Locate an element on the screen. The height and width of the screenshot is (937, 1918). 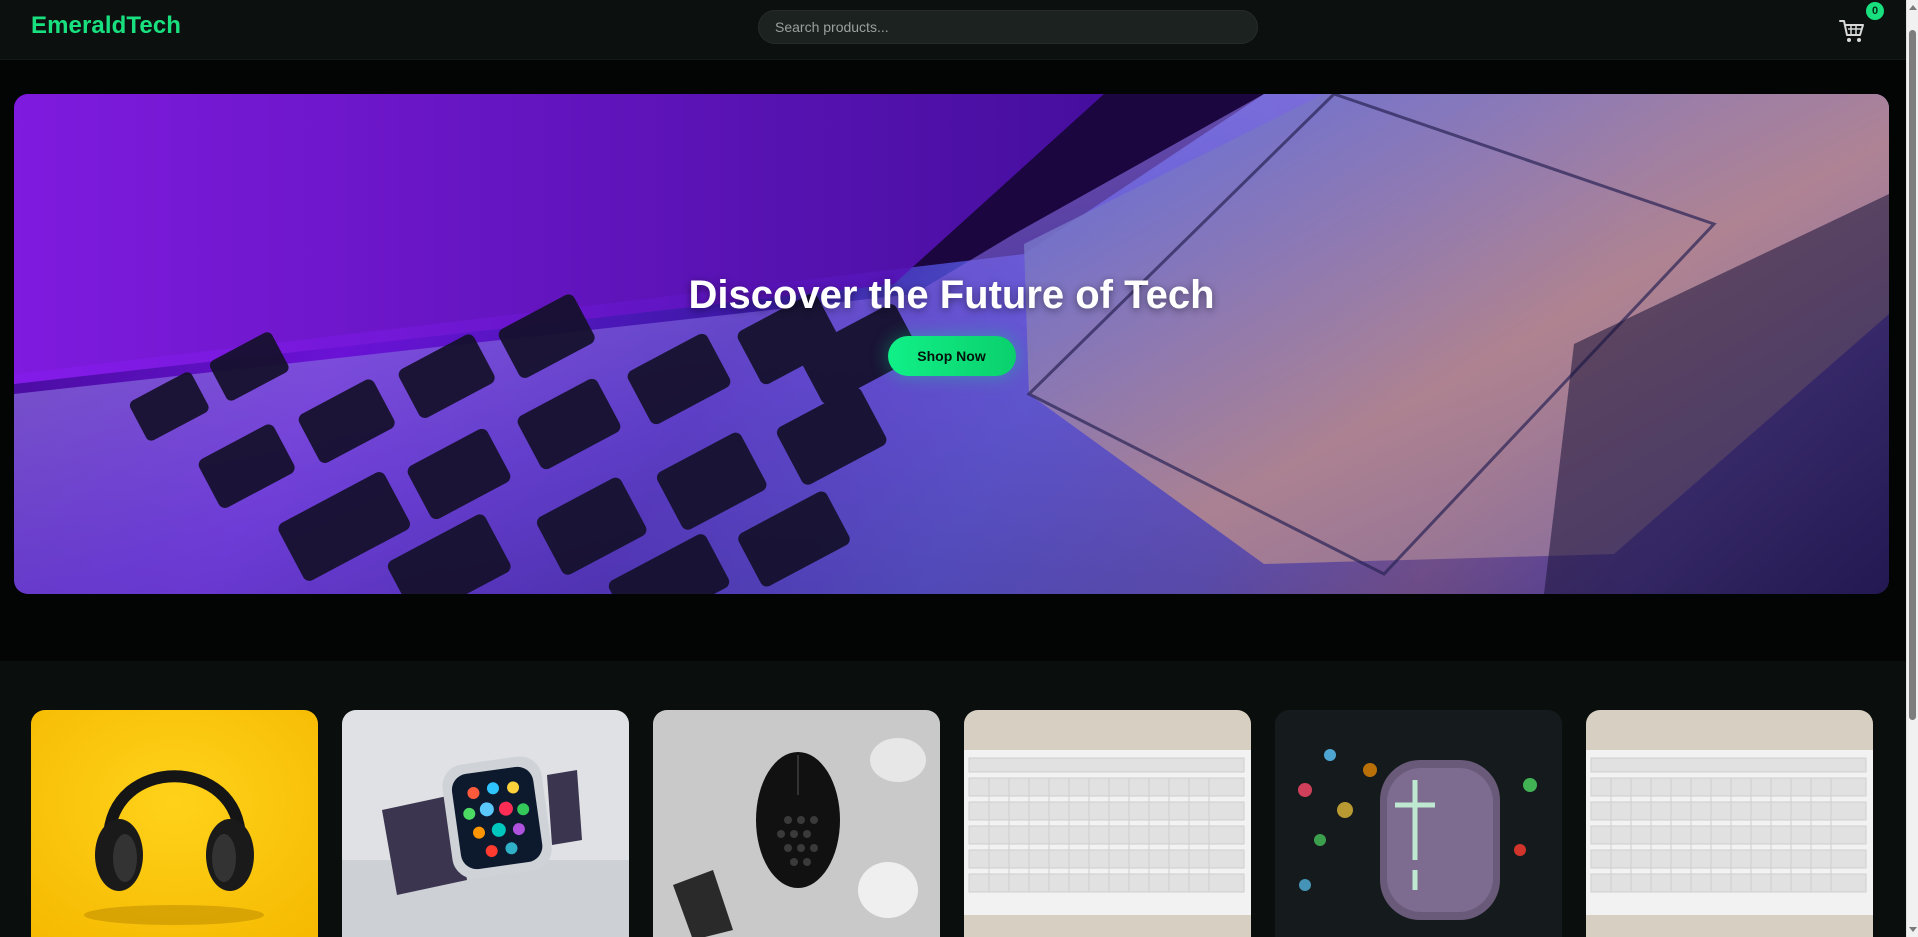
shop-now-button: Shop Now is located at coordinates (951, 355).